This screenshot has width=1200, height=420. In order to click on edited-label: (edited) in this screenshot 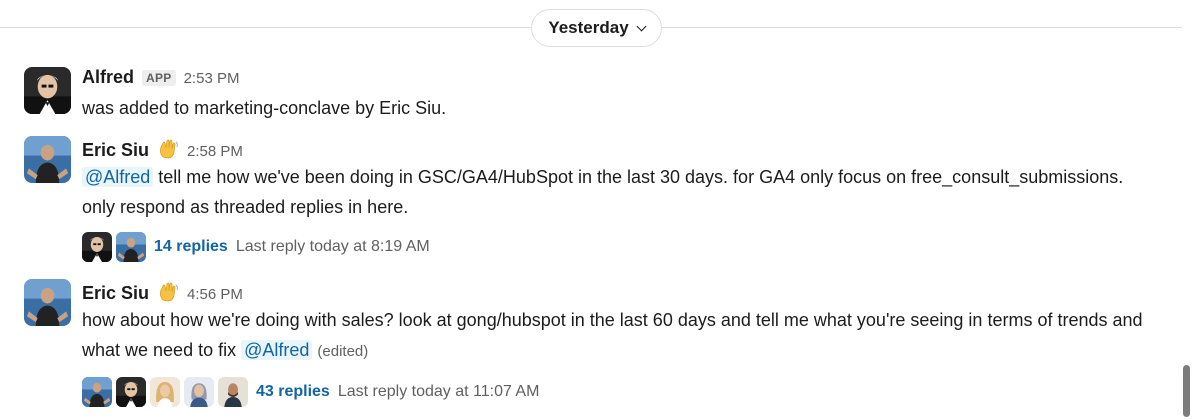, I will do `click(343, 351)`.